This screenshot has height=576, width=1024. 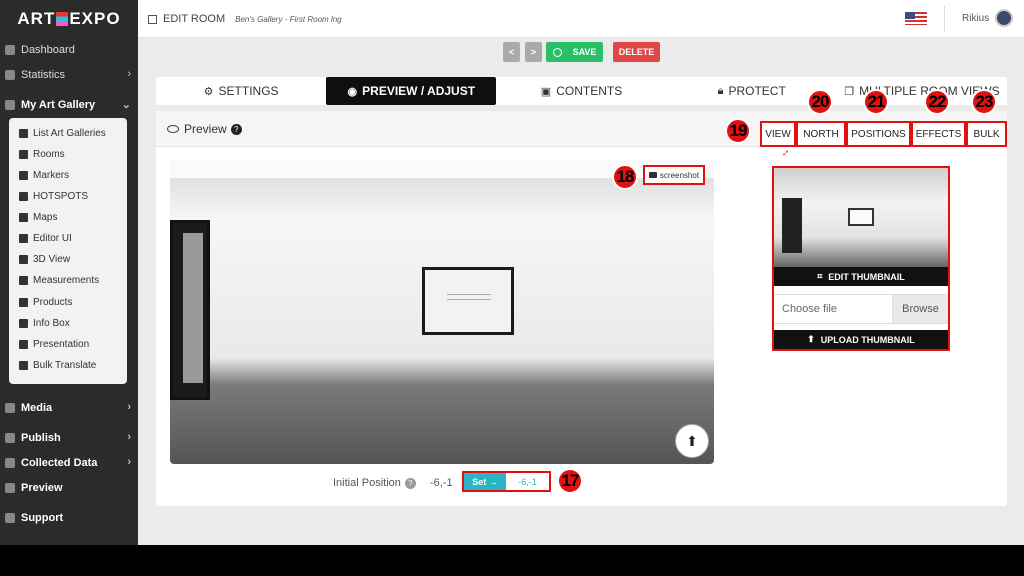 What do you see at coordinates (10, 408) in the screenshot?
I see `media-icon` at bounding box center [10, 408].